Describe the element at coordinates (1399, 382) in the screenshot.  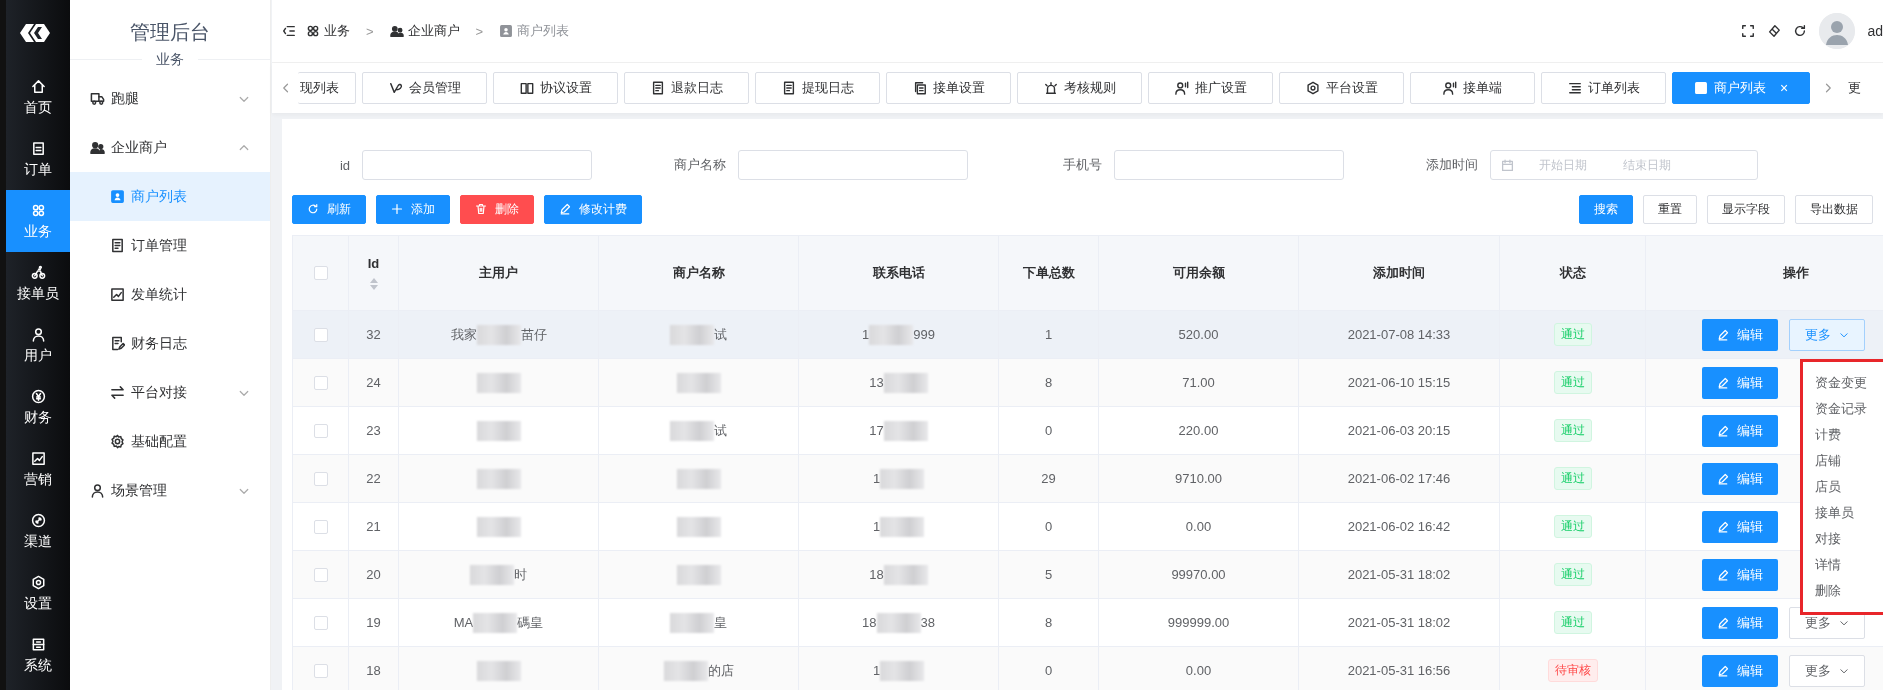
I see `table-cell: 2021-06-10 15:15` at that location.